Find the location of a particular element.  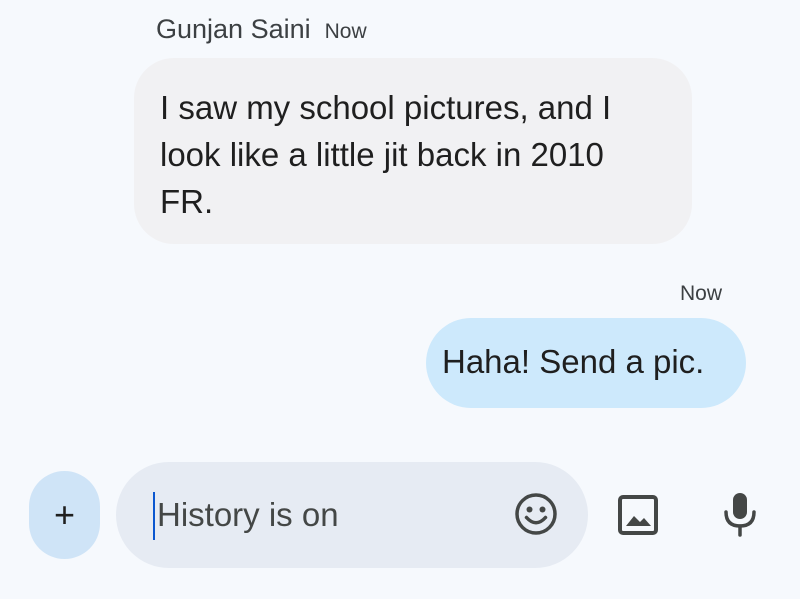

message-line: I saw my school pictures, and I is located at coordinates (386, 107).